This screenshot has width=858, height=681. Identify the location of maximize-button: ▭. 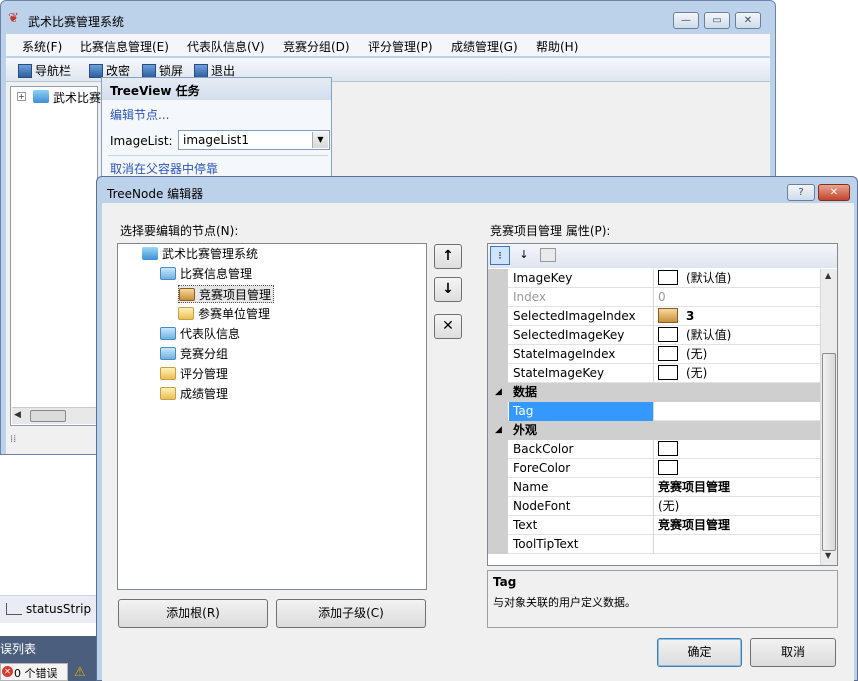
(717, 20).